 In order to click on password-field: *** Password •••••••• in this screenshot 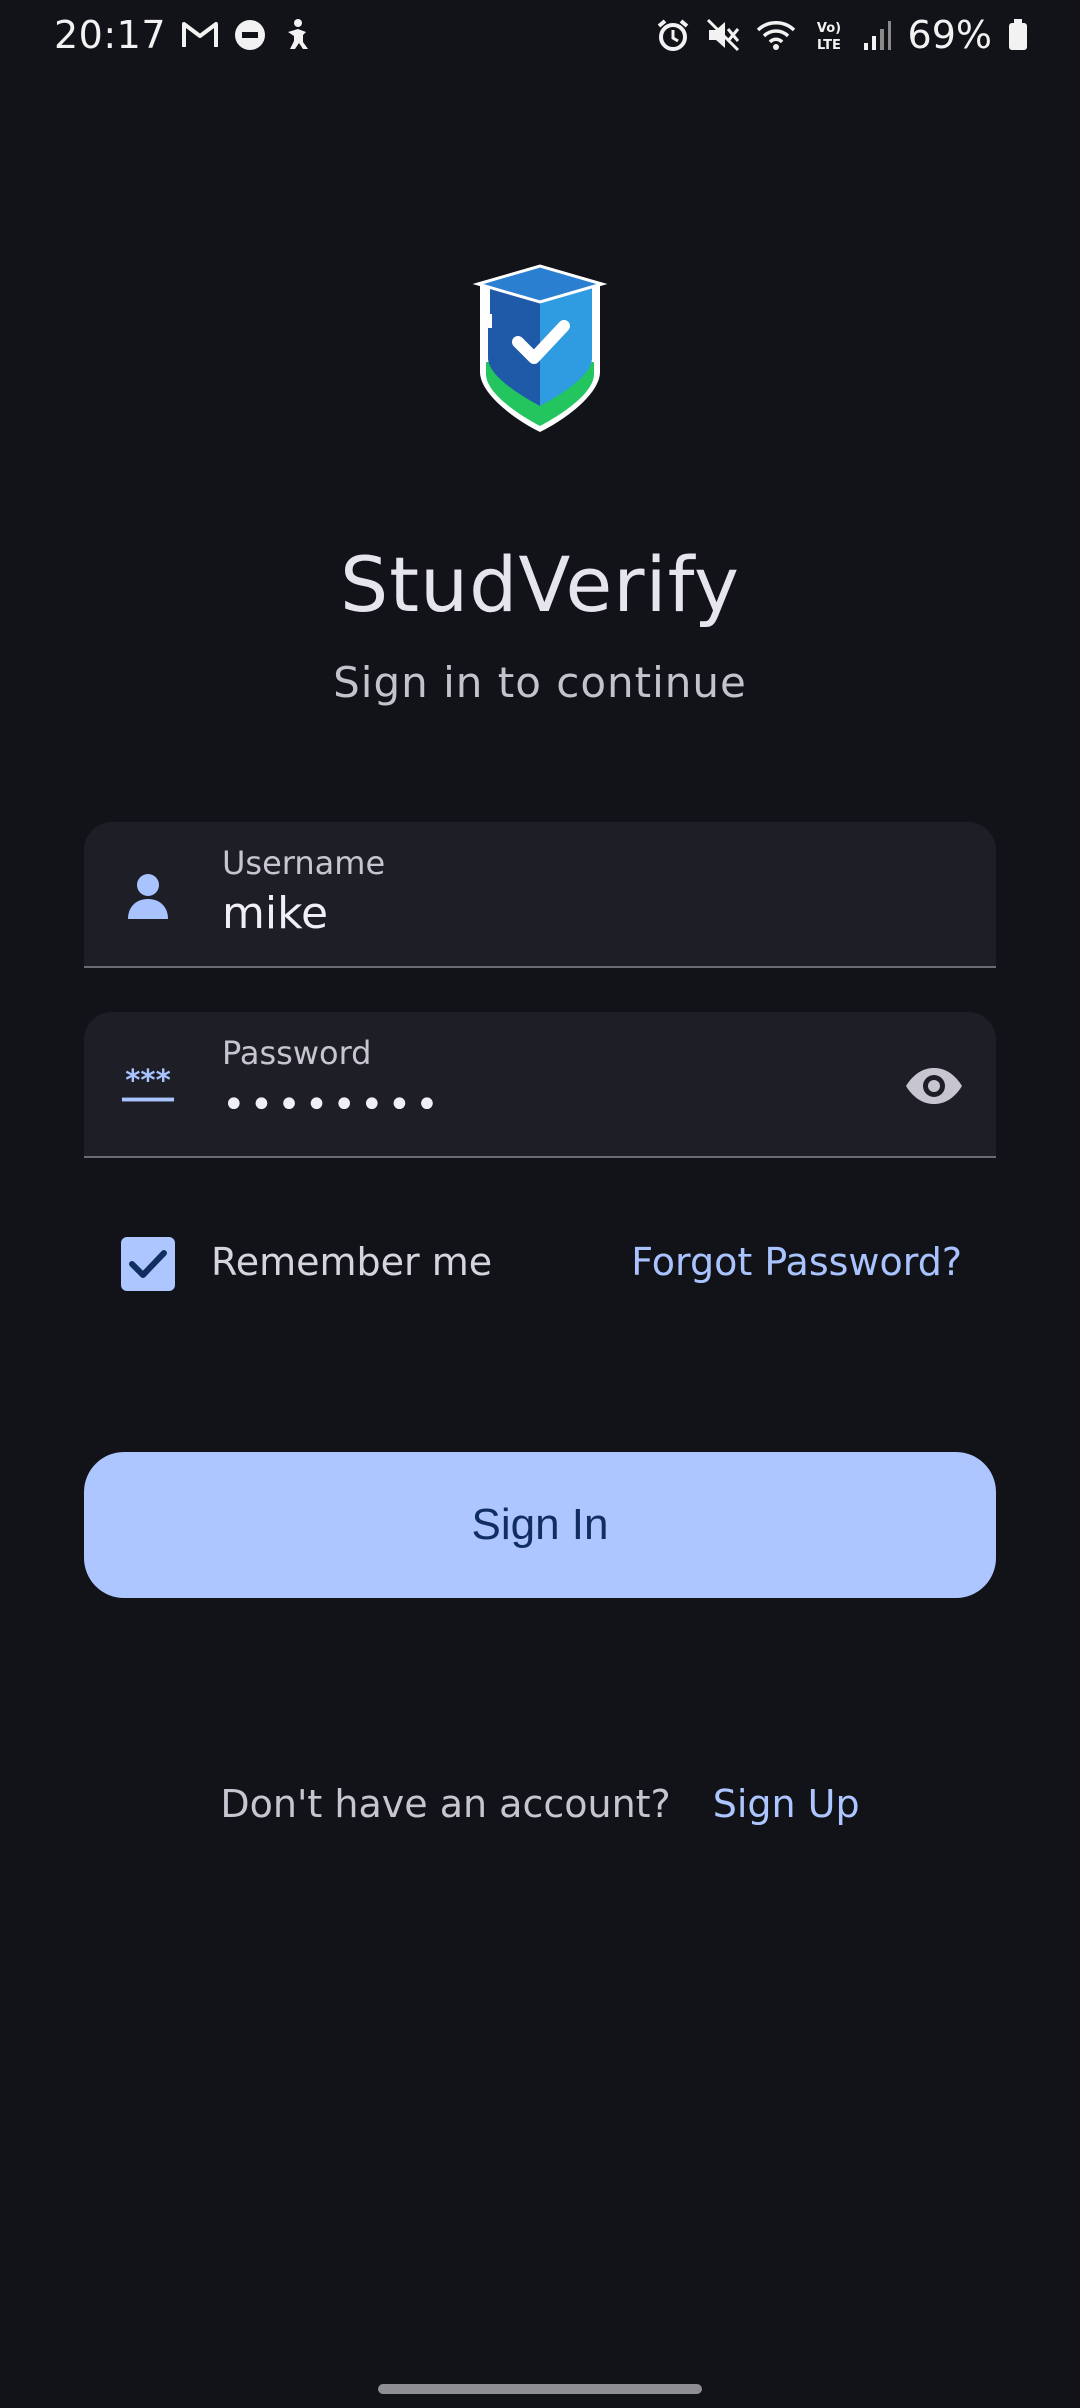, I will do `click(540, 1085)`.